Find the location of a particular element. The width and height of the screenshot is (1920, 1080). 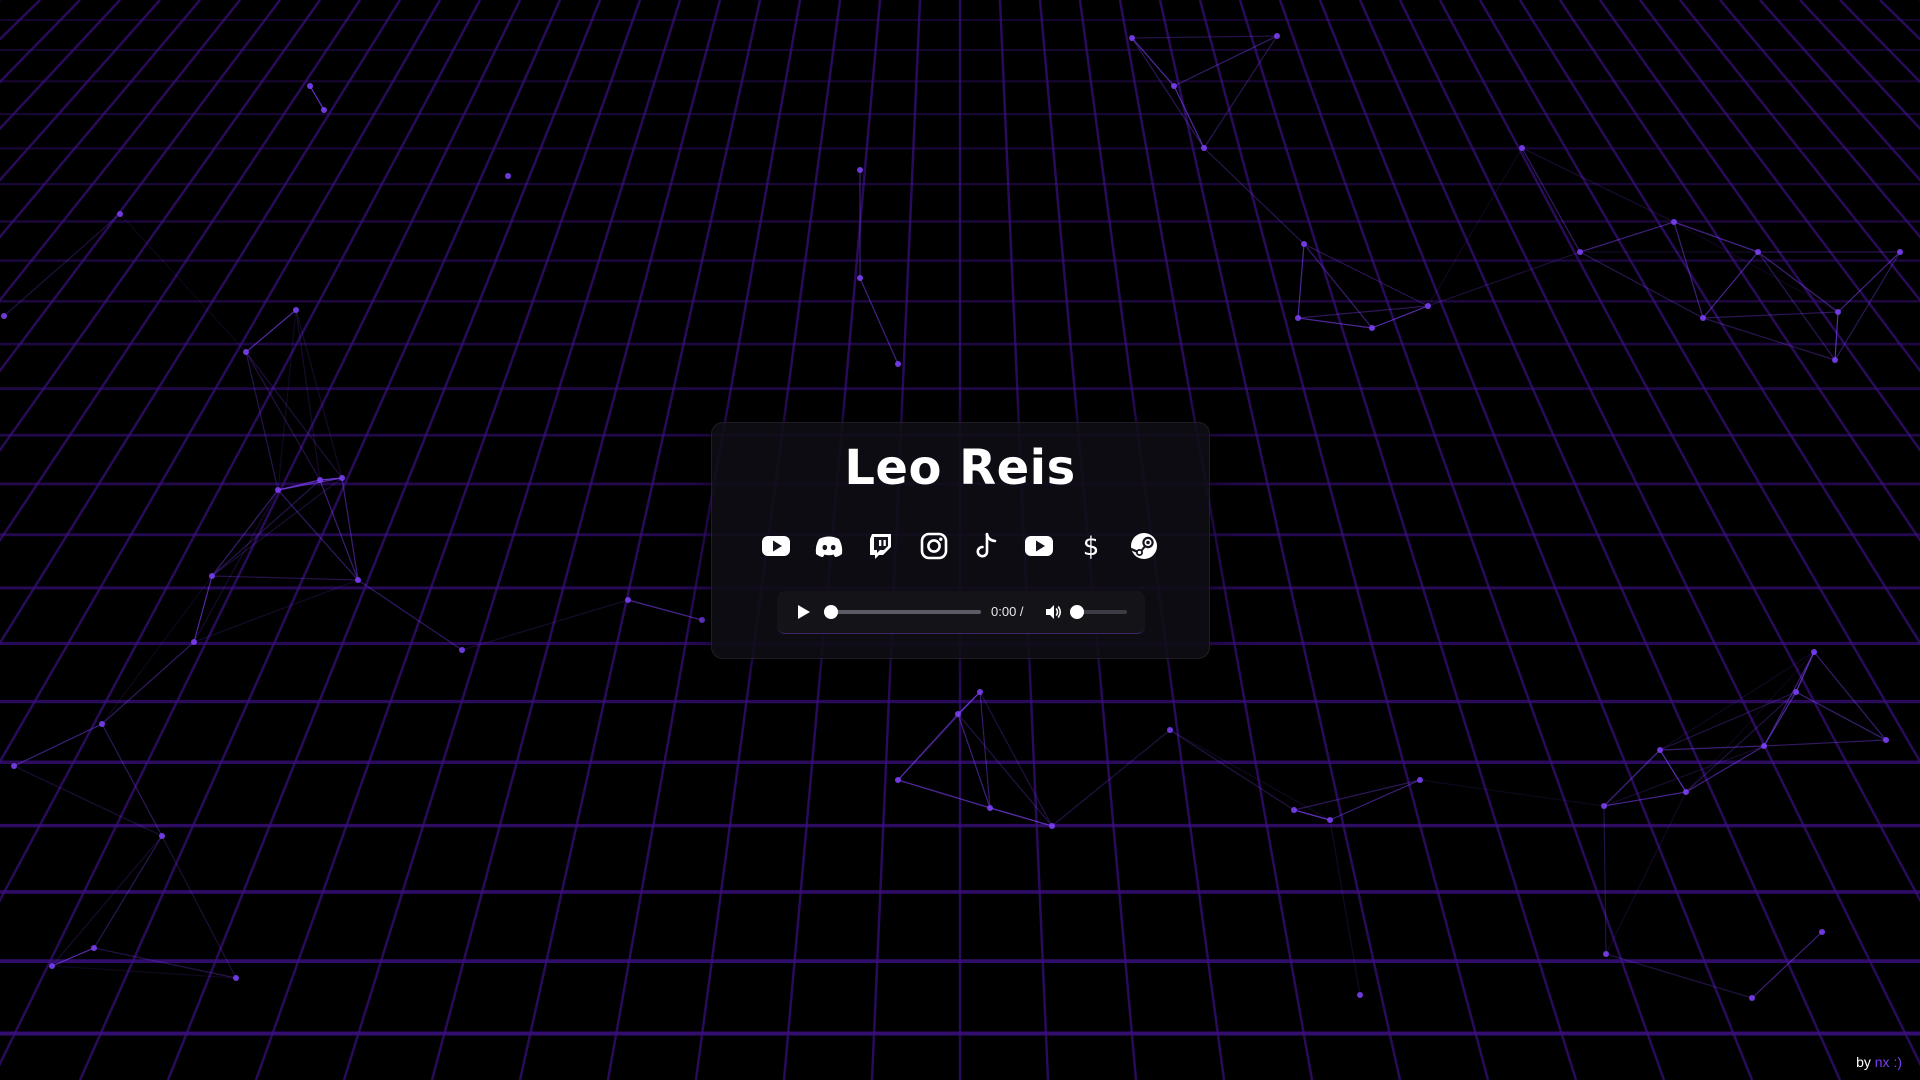

donate-link: $ is located at coordinates (1091, 546).